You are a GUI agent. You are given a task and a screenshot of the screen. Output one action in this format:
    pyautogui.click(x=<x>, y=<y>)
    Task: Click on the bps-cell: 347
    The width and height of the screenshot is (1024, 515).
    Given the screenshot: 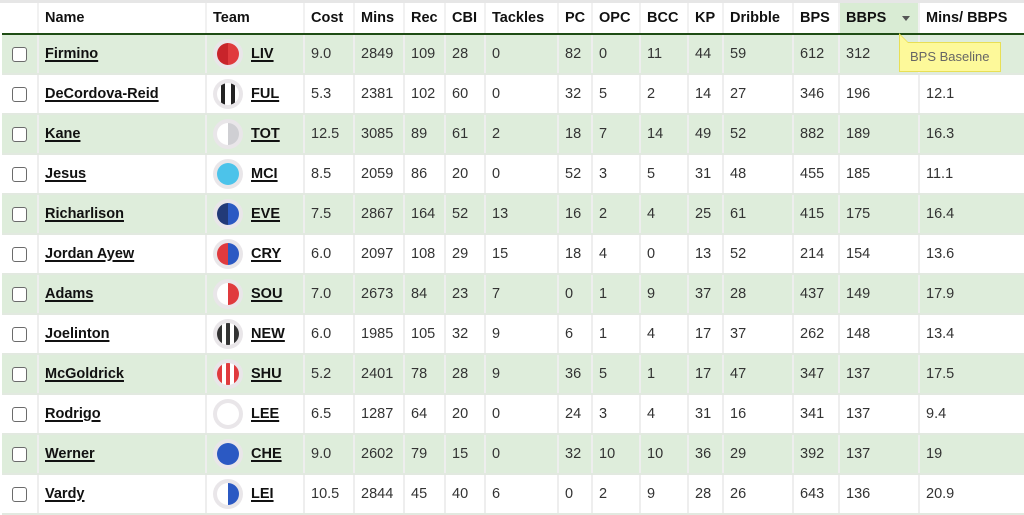 What is the action you would take?
    pyautogui.click(x=816, y=374)
    